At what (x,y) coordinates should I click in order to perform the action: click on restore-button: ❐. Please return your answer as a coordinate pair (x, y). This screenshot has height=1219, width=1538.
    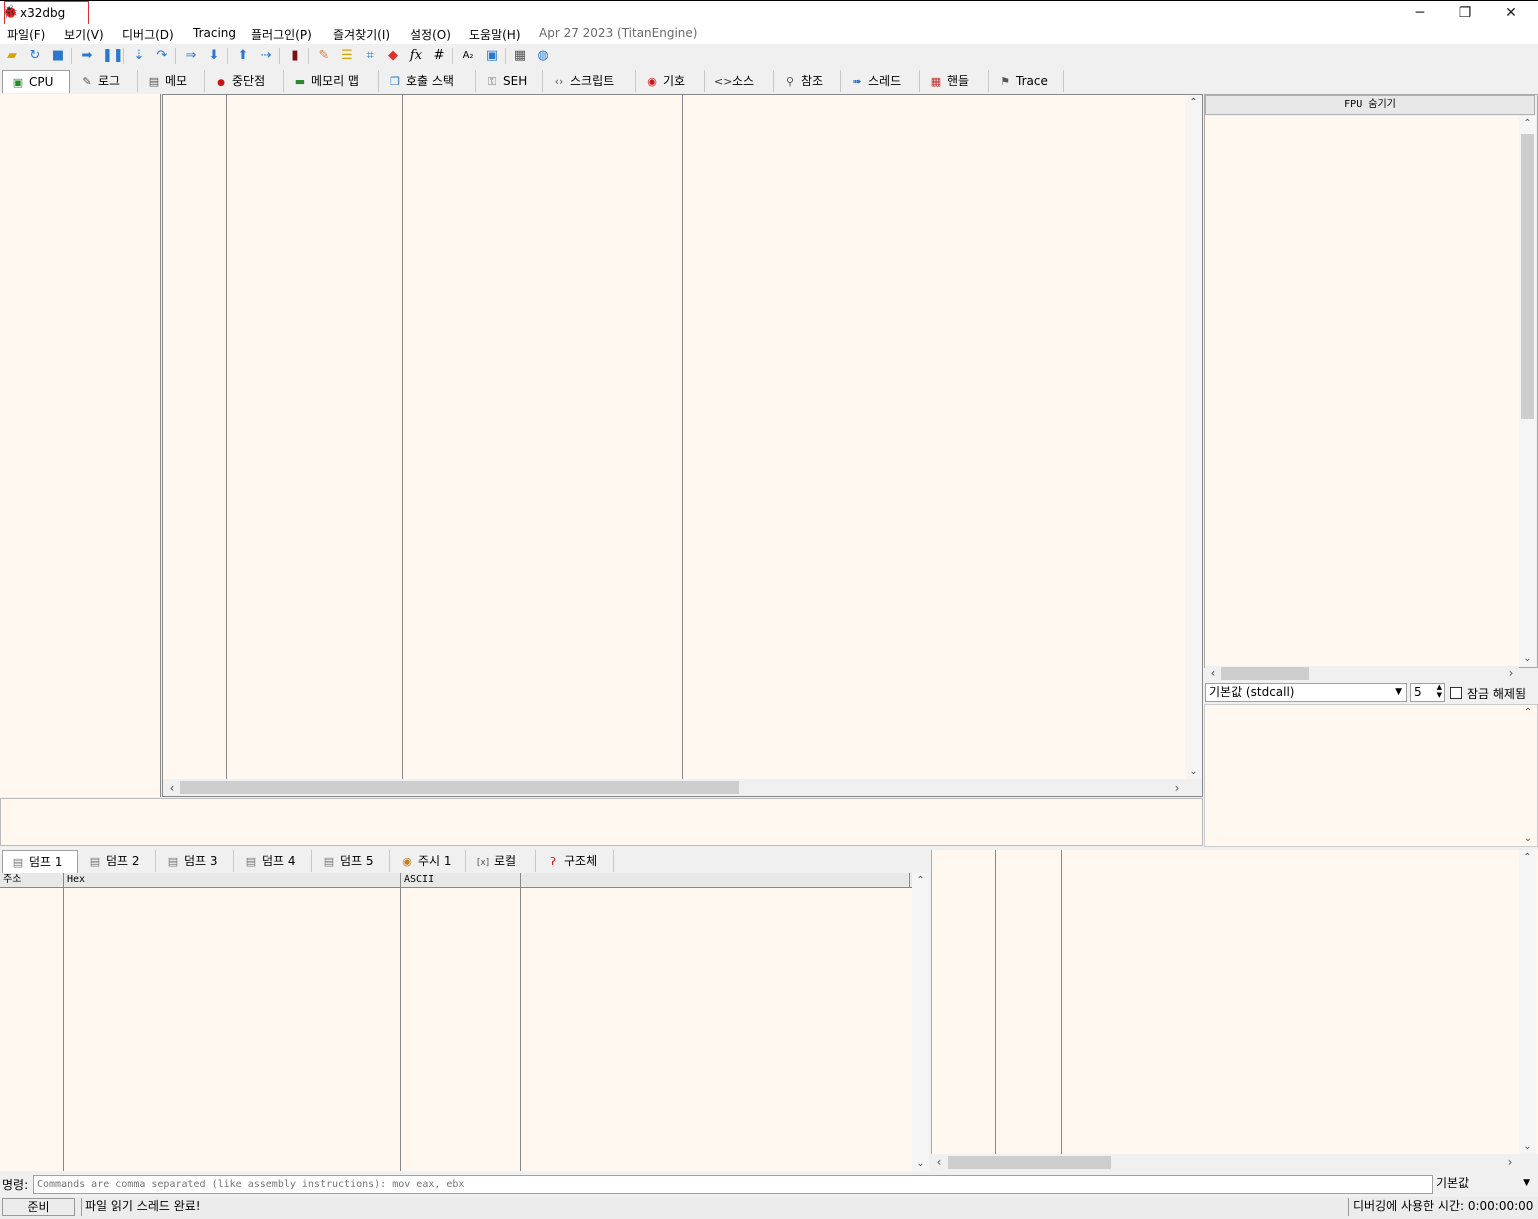
    Looking at the image, I should click on (1465, 13).